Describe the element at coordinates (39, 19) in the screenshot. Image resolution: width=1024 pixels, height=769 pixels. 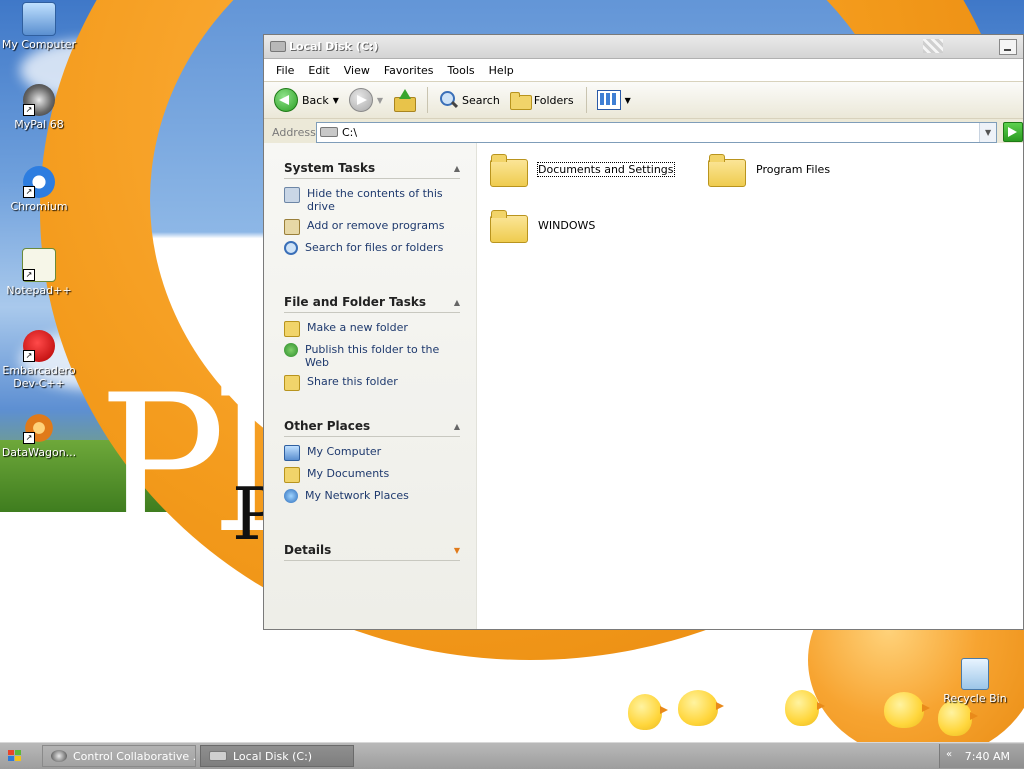
I see `computer-icon` at that location.